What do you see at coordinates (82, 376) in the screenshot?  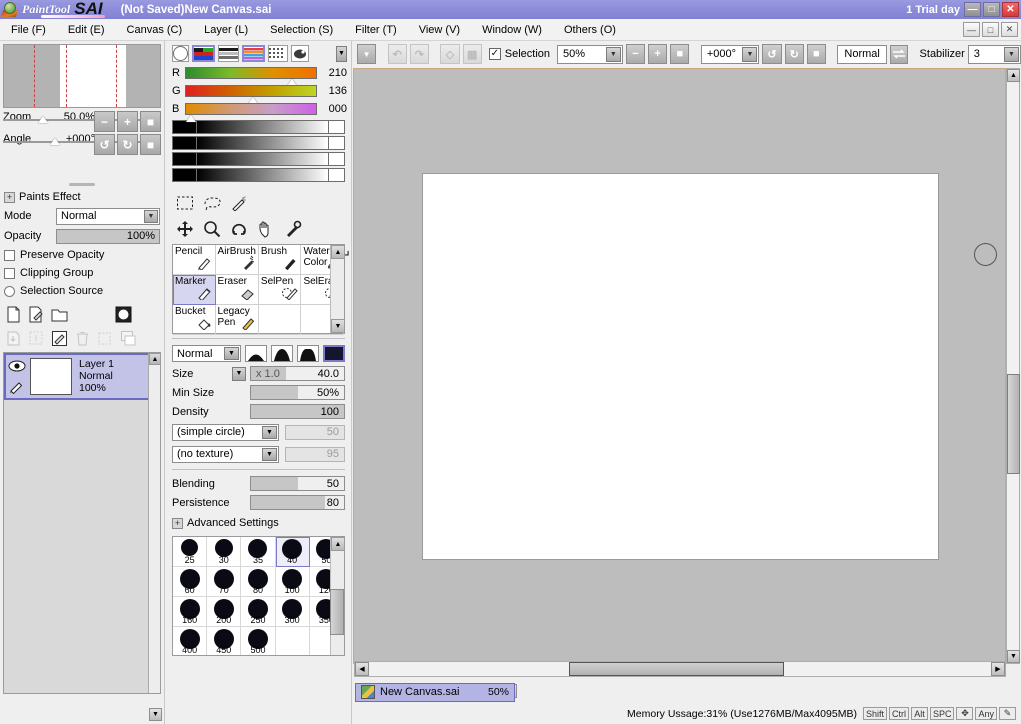 I see `layer-row: Layer 1 Normal 100%` at bounding box center [82, 376].